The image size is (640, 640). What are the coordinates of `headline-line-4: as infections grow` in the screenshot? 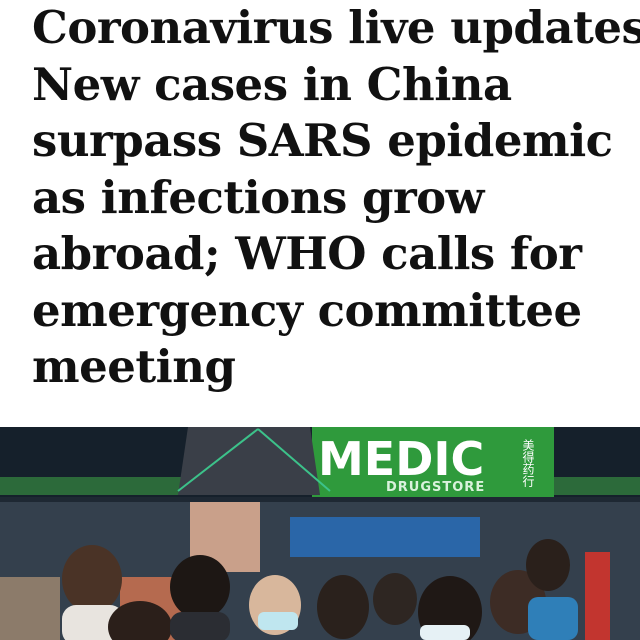 It's located at (258, 197).